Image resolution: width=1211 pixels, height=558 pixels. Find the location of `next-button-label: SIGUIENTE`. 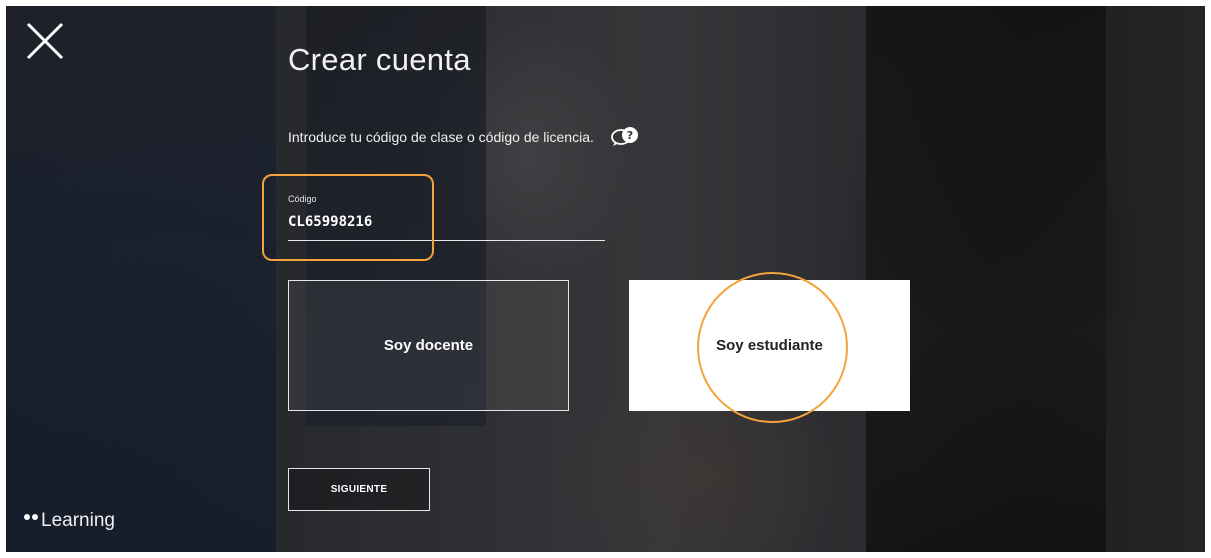

next-button-label: SIGUIENTE is located at coordinates (359, 489).